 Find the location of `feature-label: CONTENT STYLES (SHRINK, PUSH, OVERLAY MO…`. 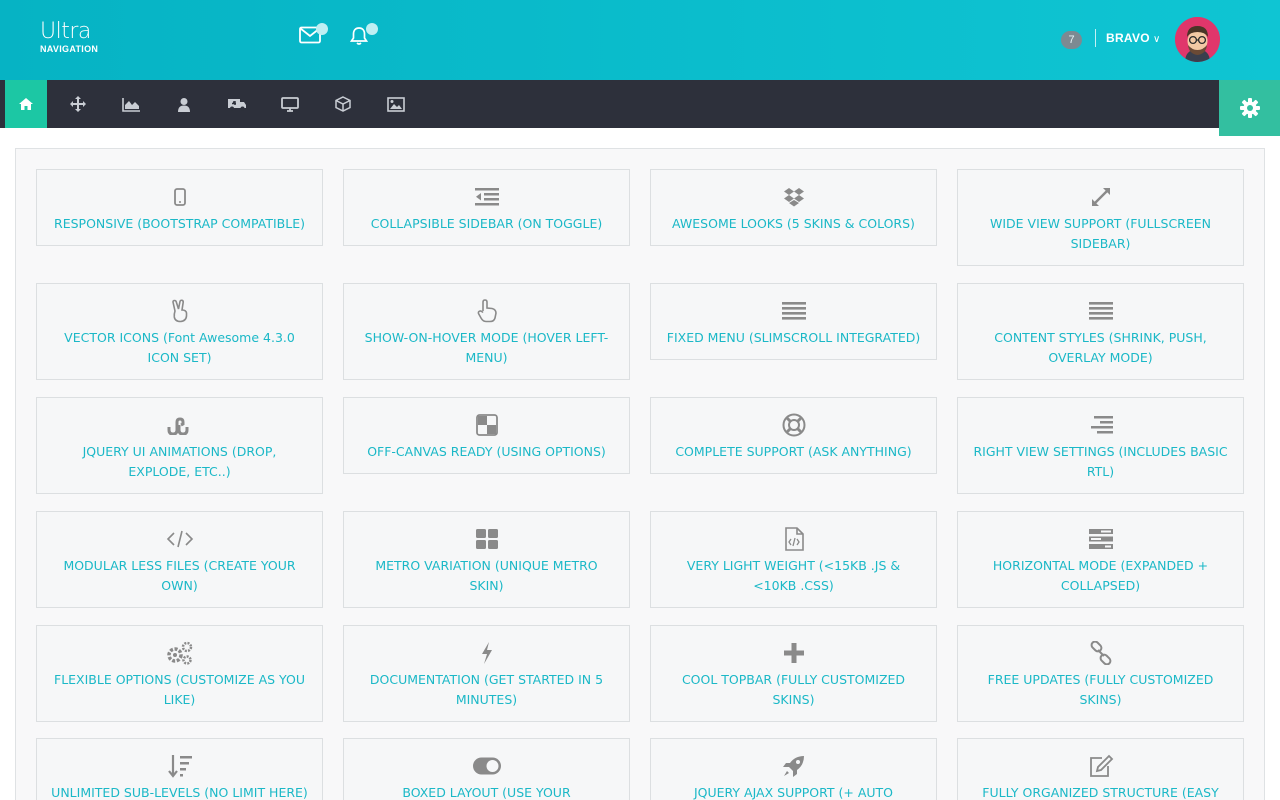

feature-label: CONTENT STYLES (SHRINK, PUSH, OVERLAY MO… is located at coordinates (1100, 347).